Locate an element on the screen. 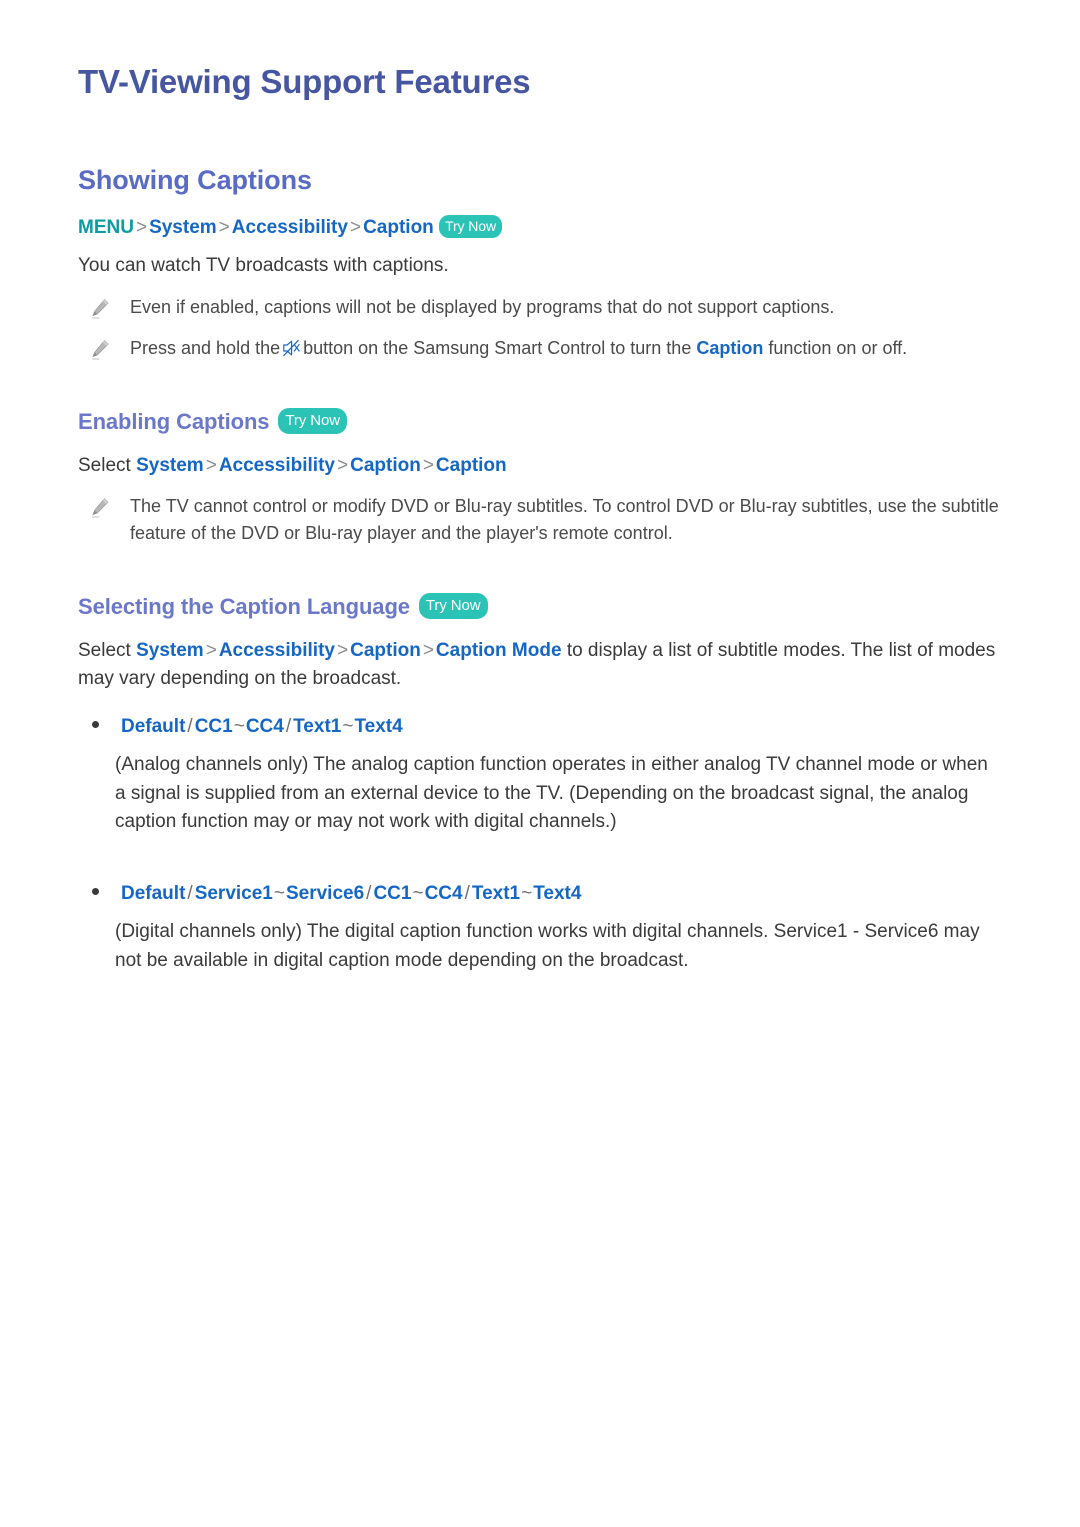 Image resolution: width=1080 pixels, height=1527 pixels. note-text-before: Press and hold the is located at coordinates (205, 348).